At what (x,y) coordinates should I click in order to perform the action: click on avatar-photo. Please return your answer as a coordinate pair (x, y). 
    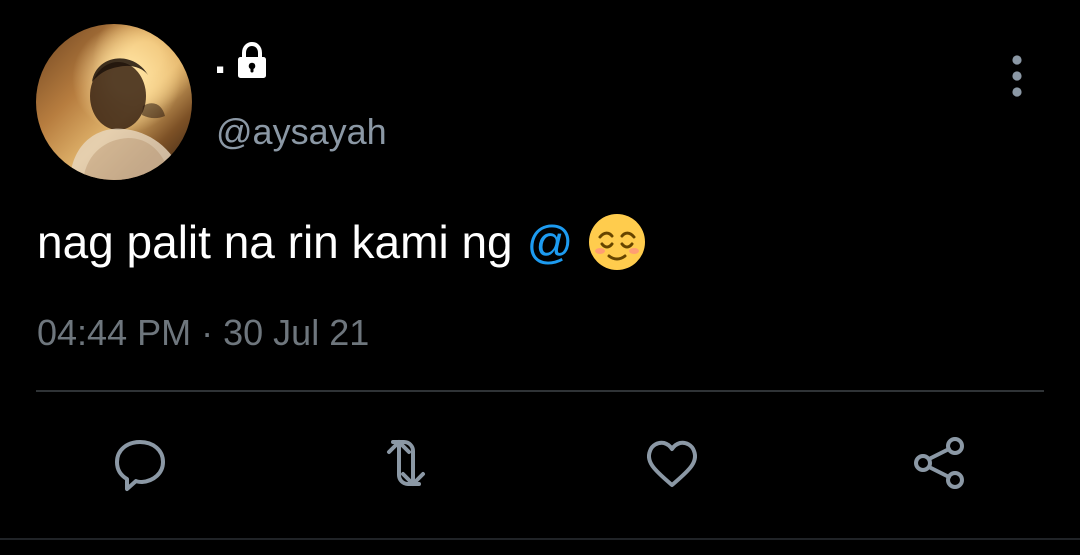
    Looking at the image, I should click on (127, 119).